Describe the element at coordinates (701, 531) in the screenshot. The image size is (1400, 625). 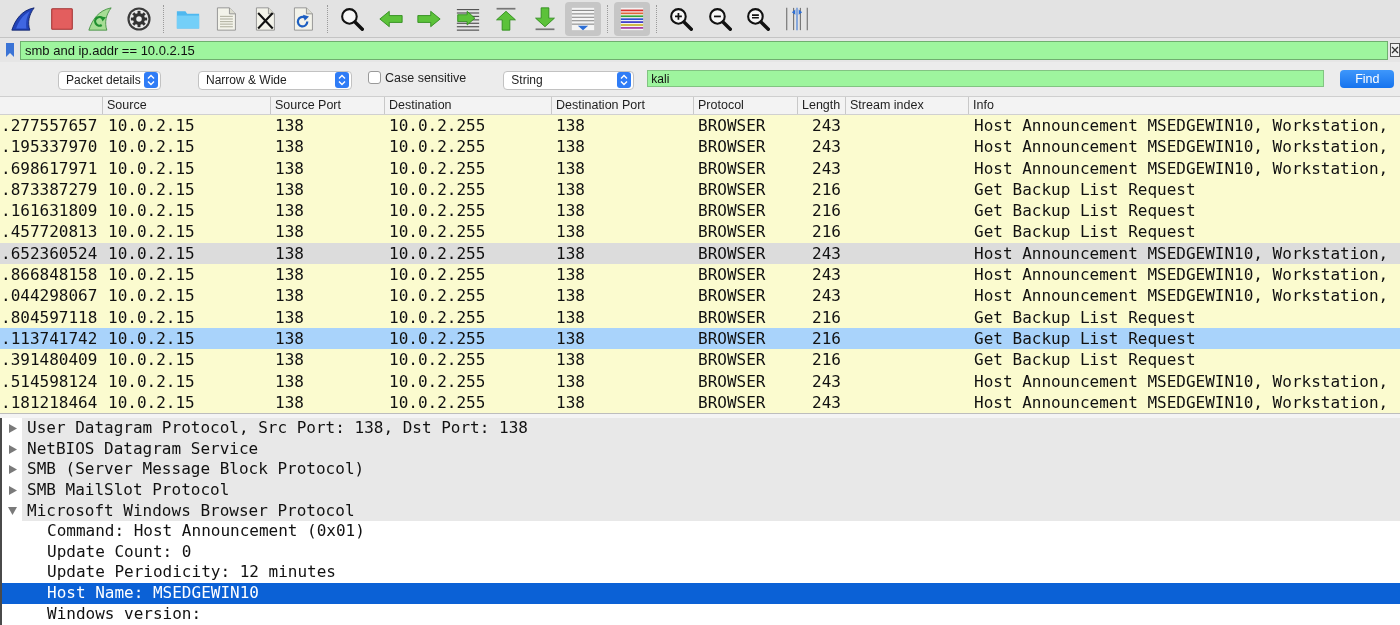
I see `tree-item: Command: Host Announcement (0x01)` at that location.